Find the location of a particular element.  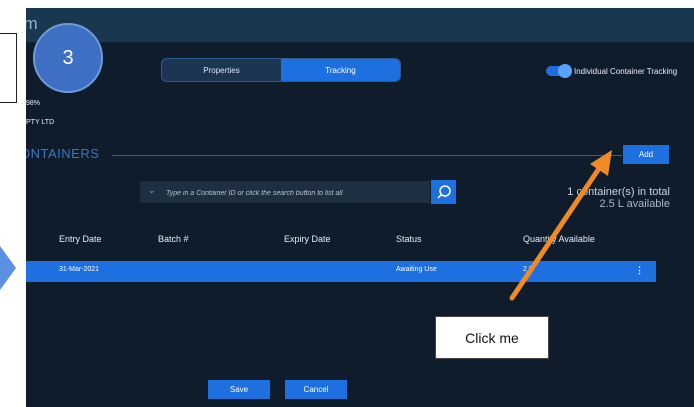

more-vertical-icon: ⋮ is located at coordinates (639, 270).